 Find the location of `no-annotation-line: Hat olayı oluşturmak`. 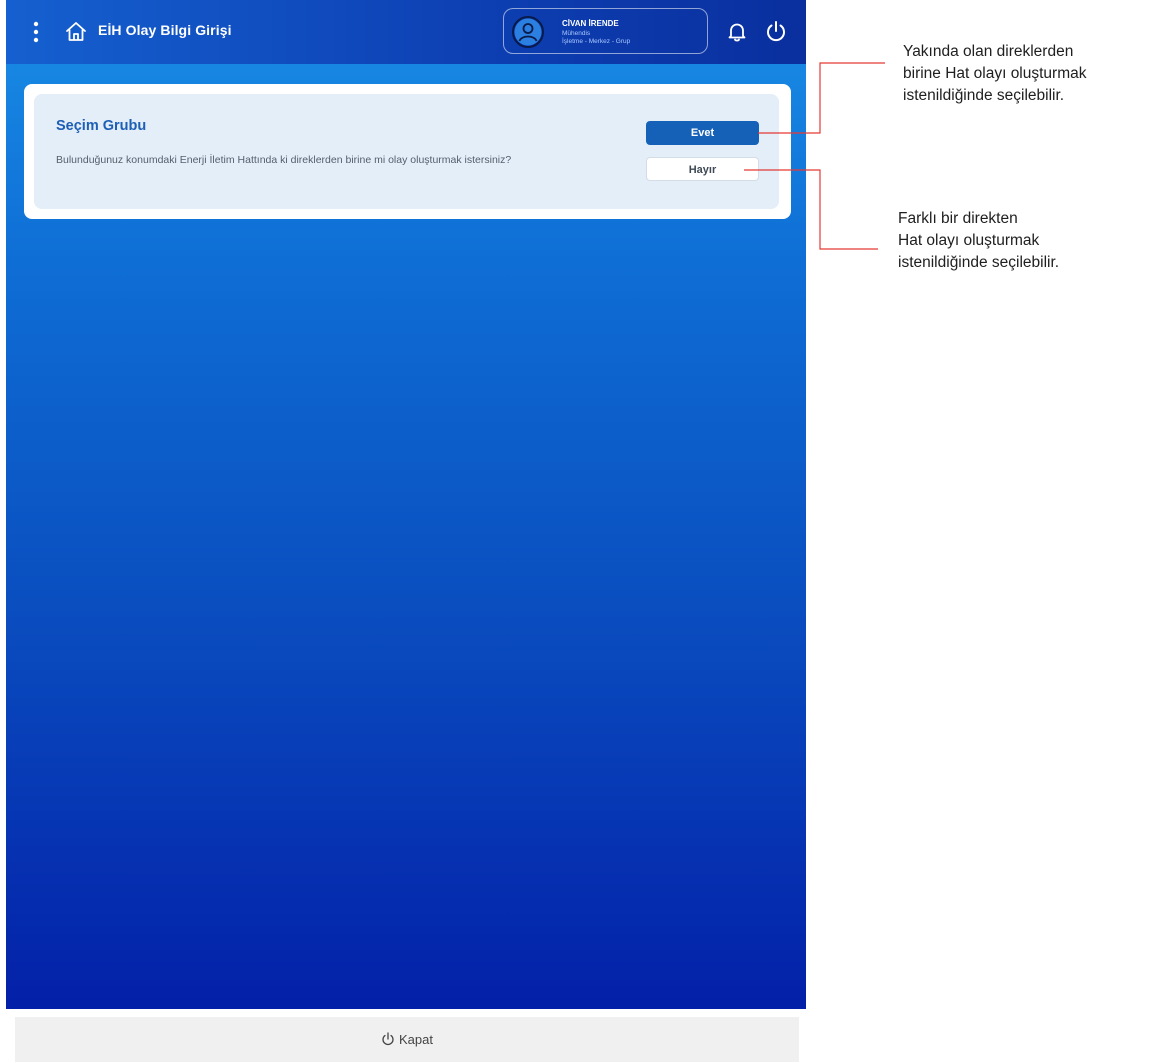

no-annotation-line: Hat olayı oluşturmak is located at coordinates (969, 240).